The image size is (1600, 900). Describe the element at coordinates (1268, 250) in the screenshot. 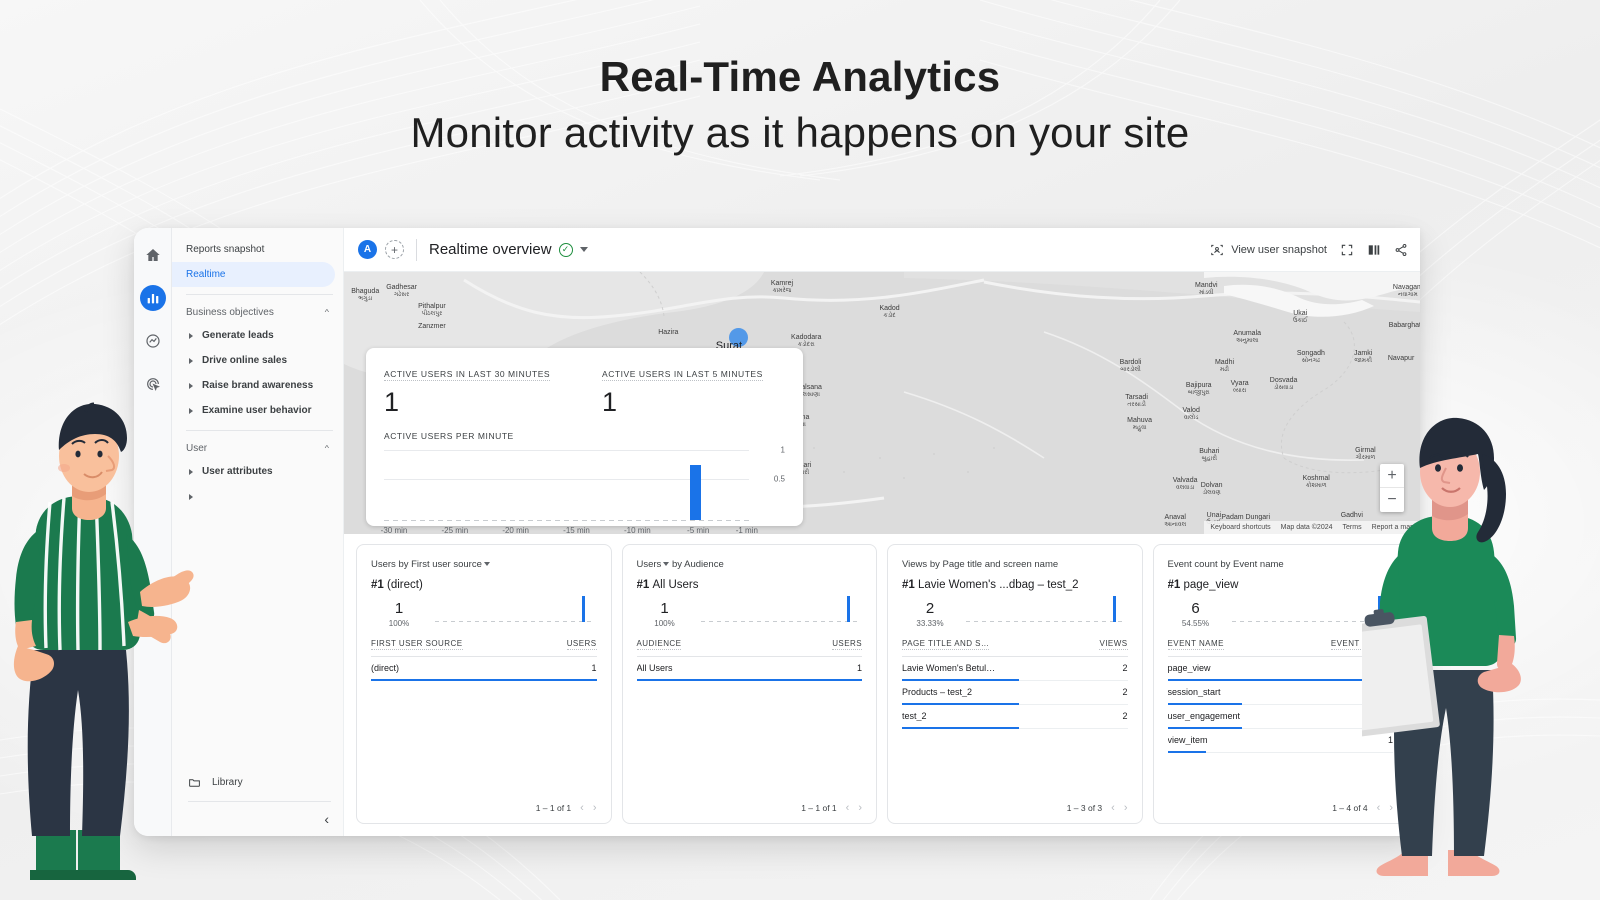

I see `view-user-snapshot-button: View user snapshot` at that location.